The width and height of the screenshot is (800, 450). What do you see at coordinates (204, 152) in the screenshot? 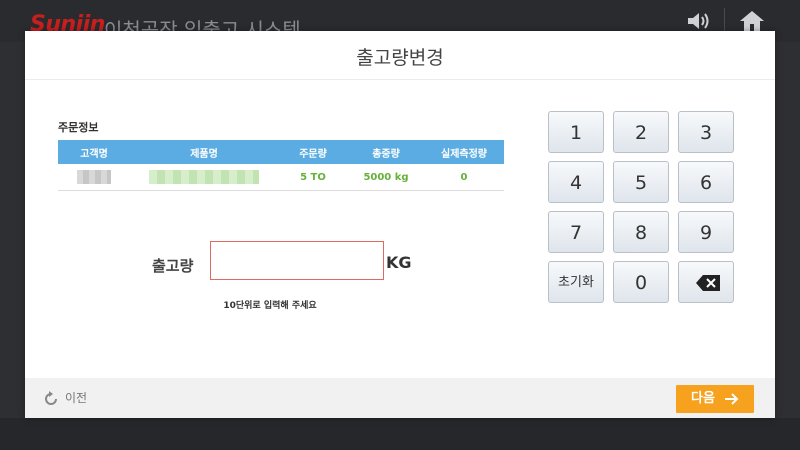
I see `col-product: 제품명` at bounding box center [204, 152].